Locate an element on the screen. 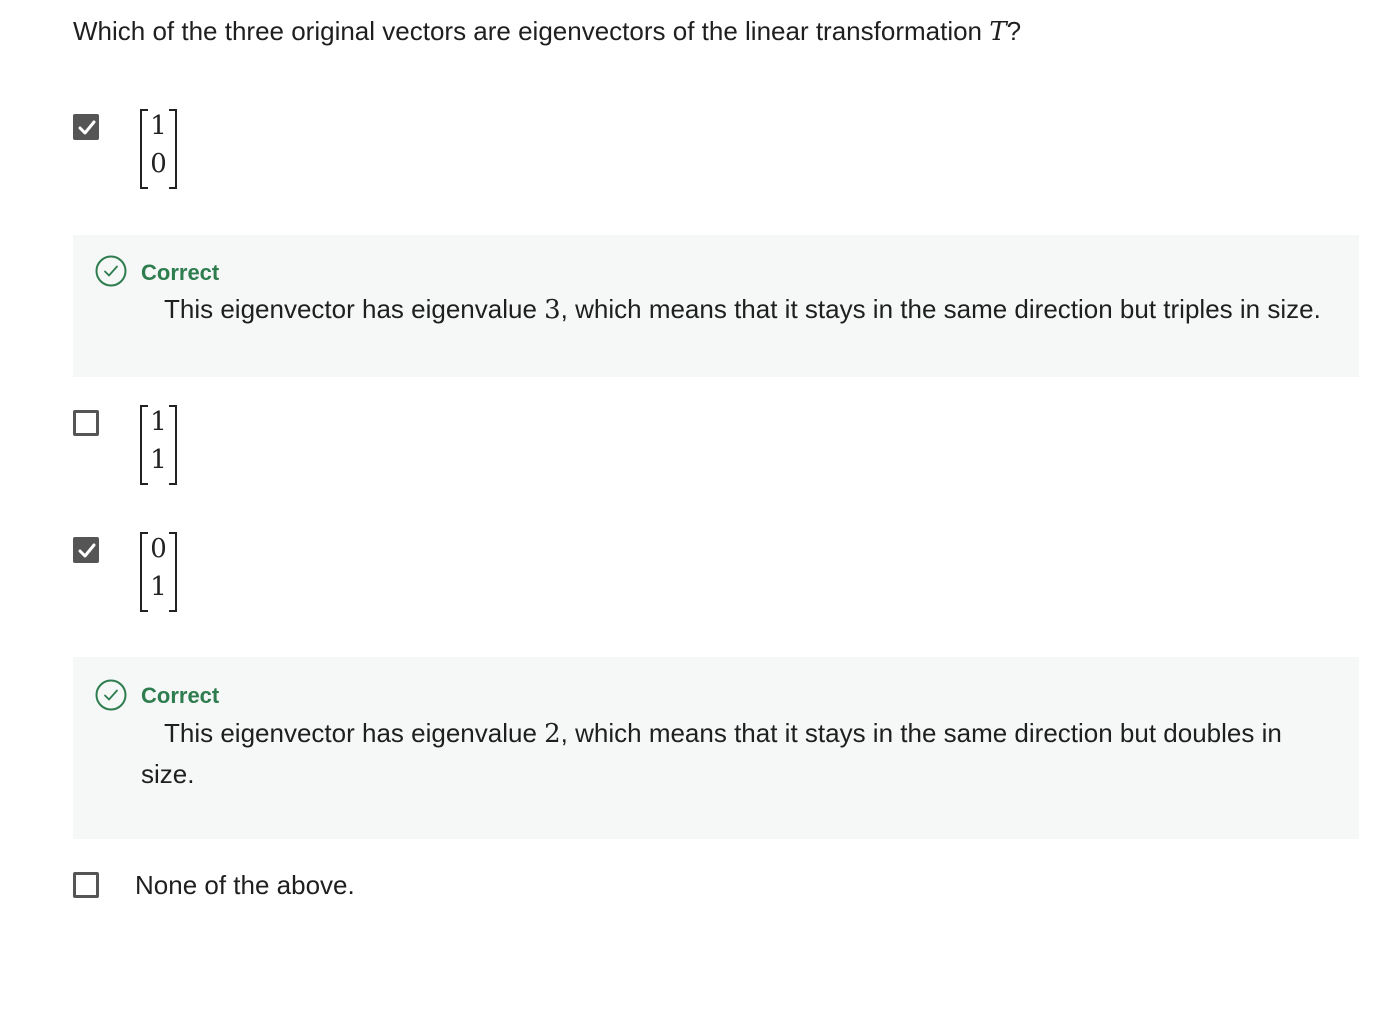 The height and width of the screenshot is (1014, 1392). option-none-of-the-above: None of the above. is located at coordinates (273, 886).